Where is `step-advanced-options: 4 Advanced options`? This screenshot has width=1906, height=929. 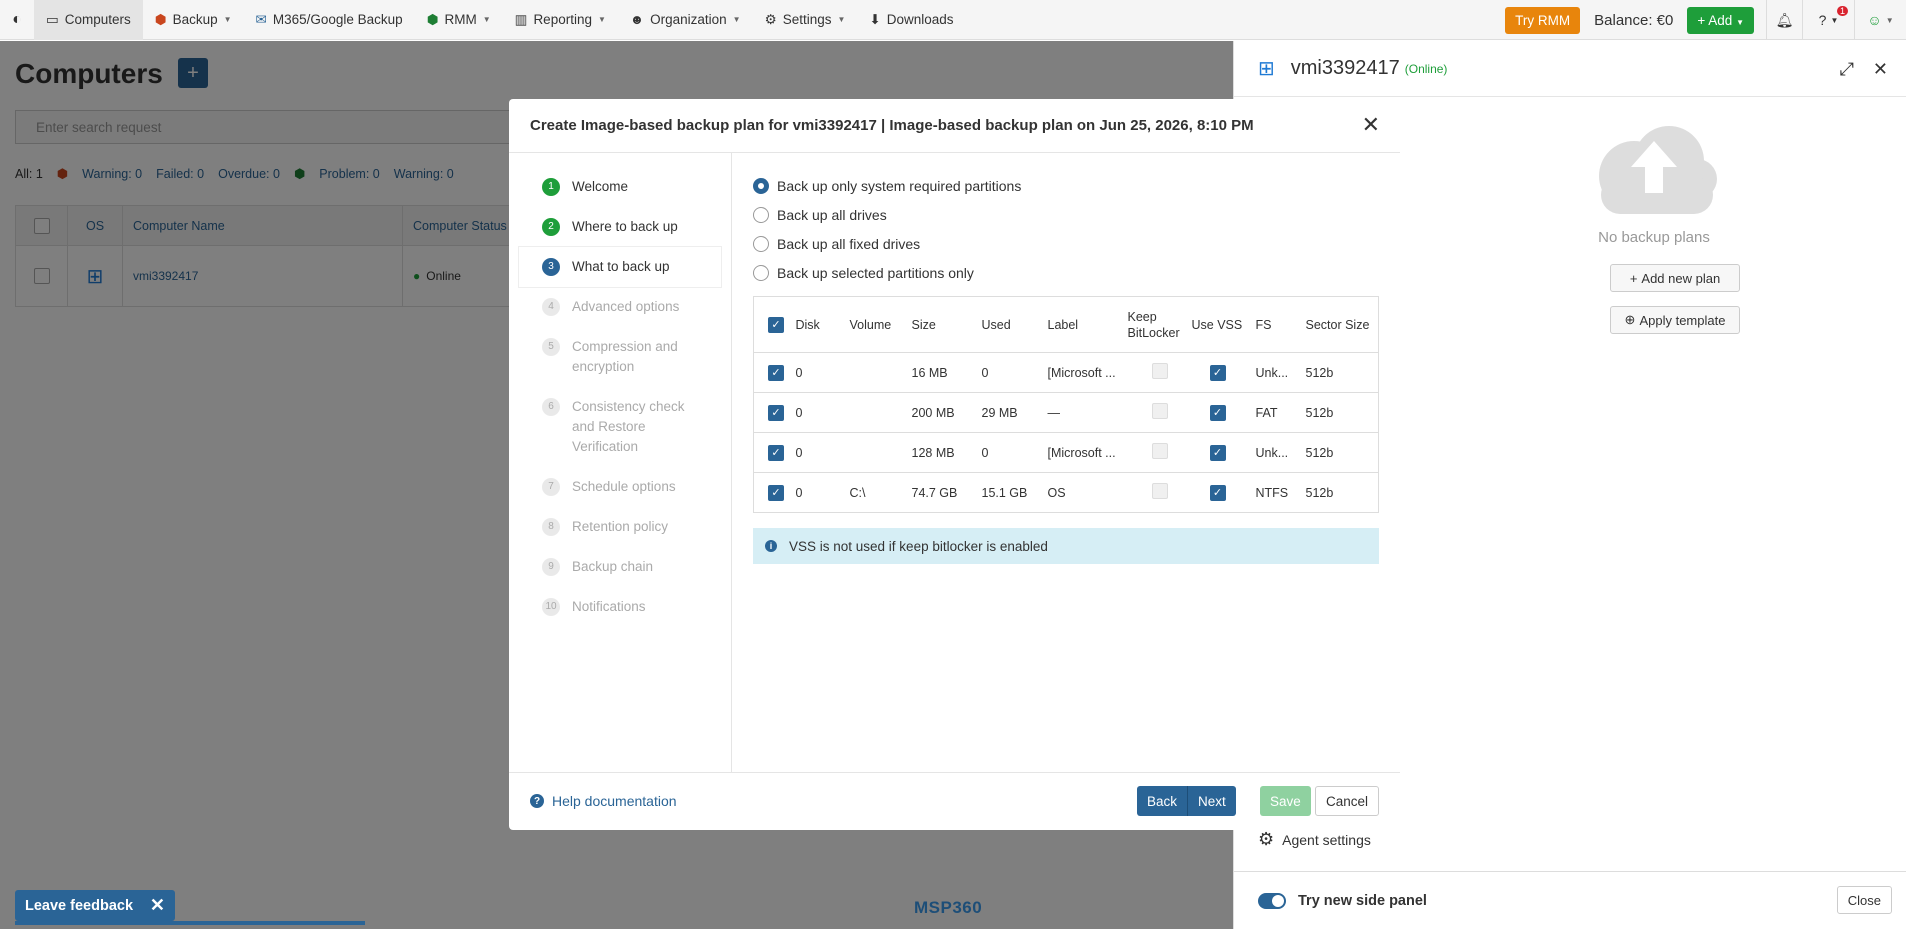 step-advanced-options: 4 Advanced options is located at coordinates (620, 307).